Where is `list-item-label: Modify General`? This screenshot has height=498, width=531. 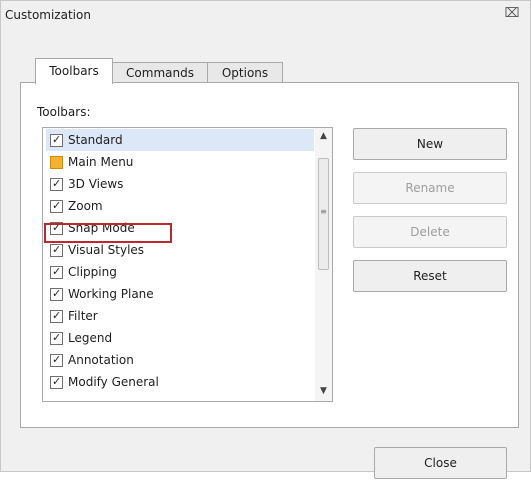 list-item-label: Modify General is located at coordinates (113, 382).